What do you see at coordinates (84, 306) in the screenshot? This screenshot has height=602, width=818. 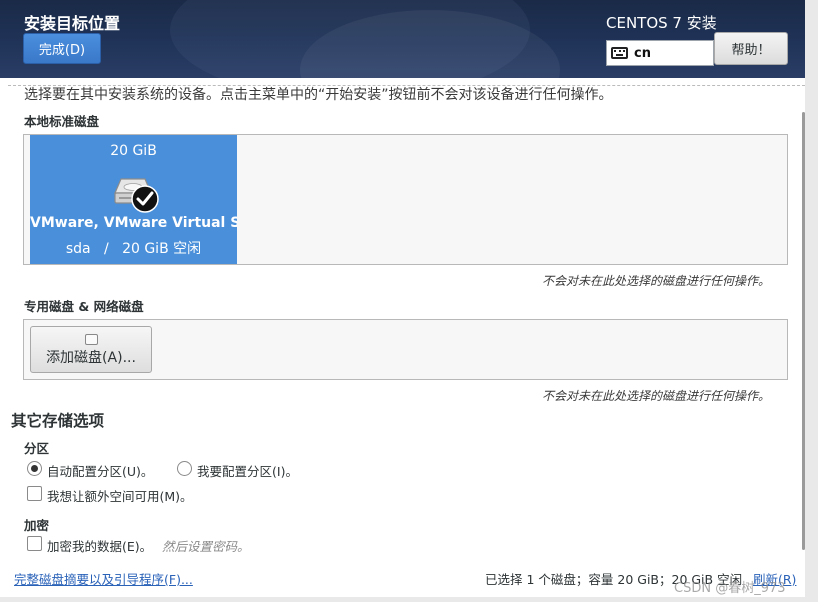 I see `network-disks-heading: 专用磁盘 & 网络磁盘` at bounding box center [84, 306].